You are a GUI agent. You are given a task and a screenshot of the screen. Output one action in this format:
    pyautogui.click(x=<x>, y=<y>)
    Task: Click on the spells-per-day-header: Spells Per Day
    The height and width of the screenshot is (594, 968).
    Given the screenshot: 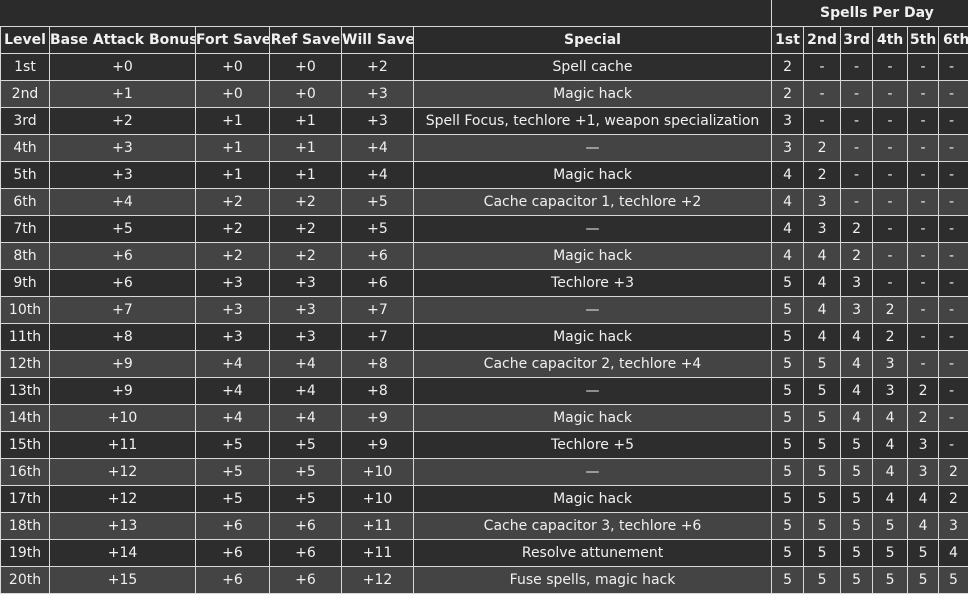 What is the action you would take?
    pyautogui.click(x=870, y=13)
    